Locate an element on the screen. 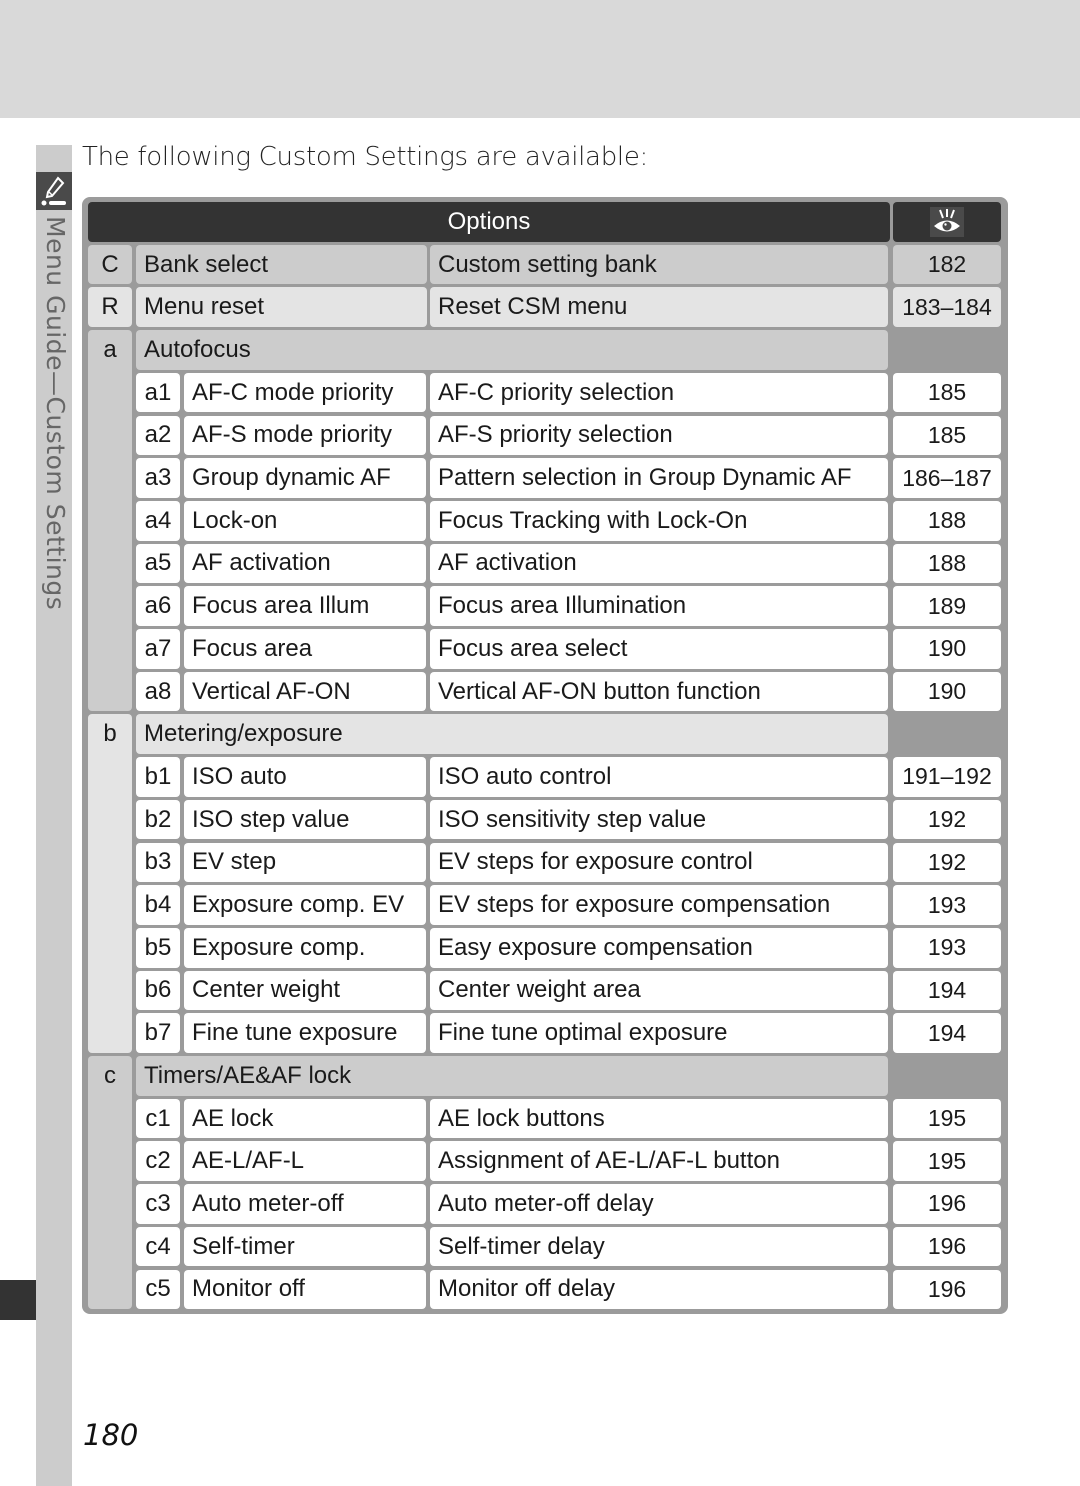 This screenshot has width=1080, height=1486. setting-description: Focus area Illumination is located at coordinates (659, 606).